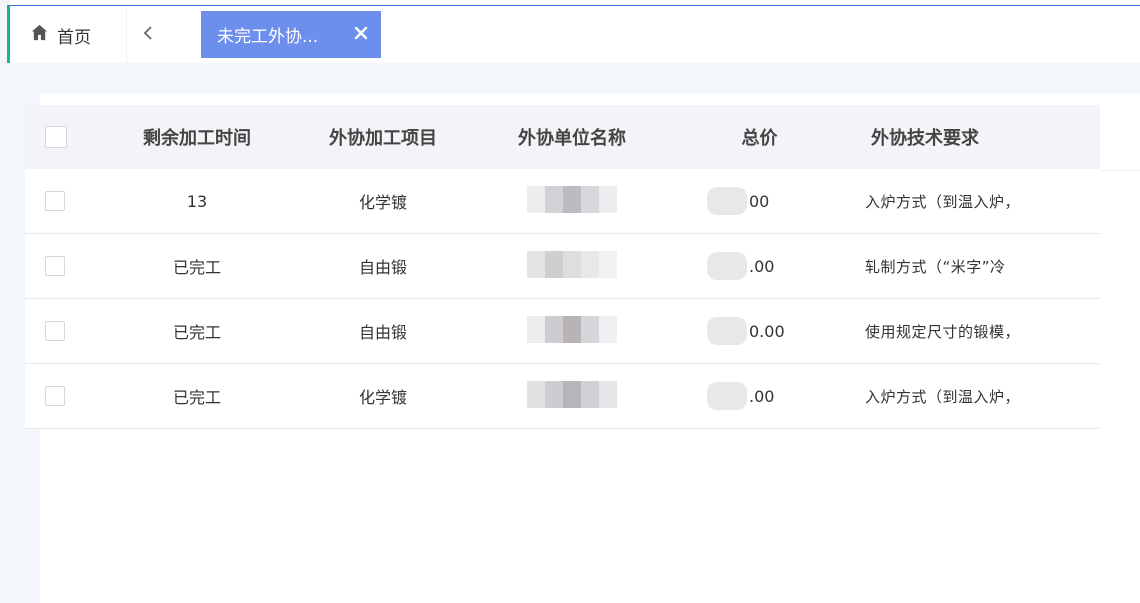  Describe the element at coordinates (383, 137) in the screenshot. I see `header-outsource-item: 外协加工项目` at that location.